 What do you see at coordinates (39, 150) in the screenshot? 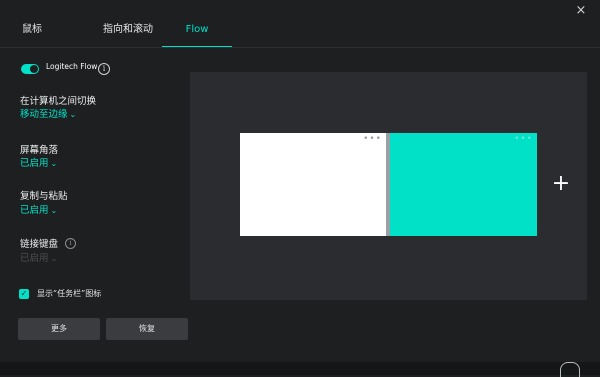
I see `setting-title-screen-corners: 屏幕角落` at bounding box center [39, 150].